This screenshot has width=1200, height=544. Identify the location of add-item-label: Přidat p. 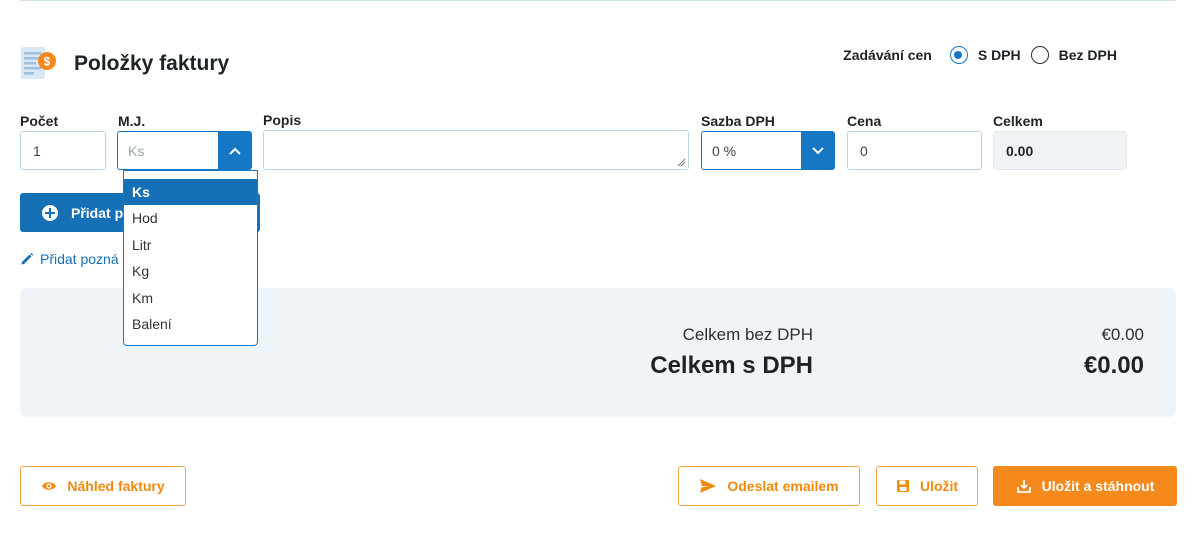
(97, 212).